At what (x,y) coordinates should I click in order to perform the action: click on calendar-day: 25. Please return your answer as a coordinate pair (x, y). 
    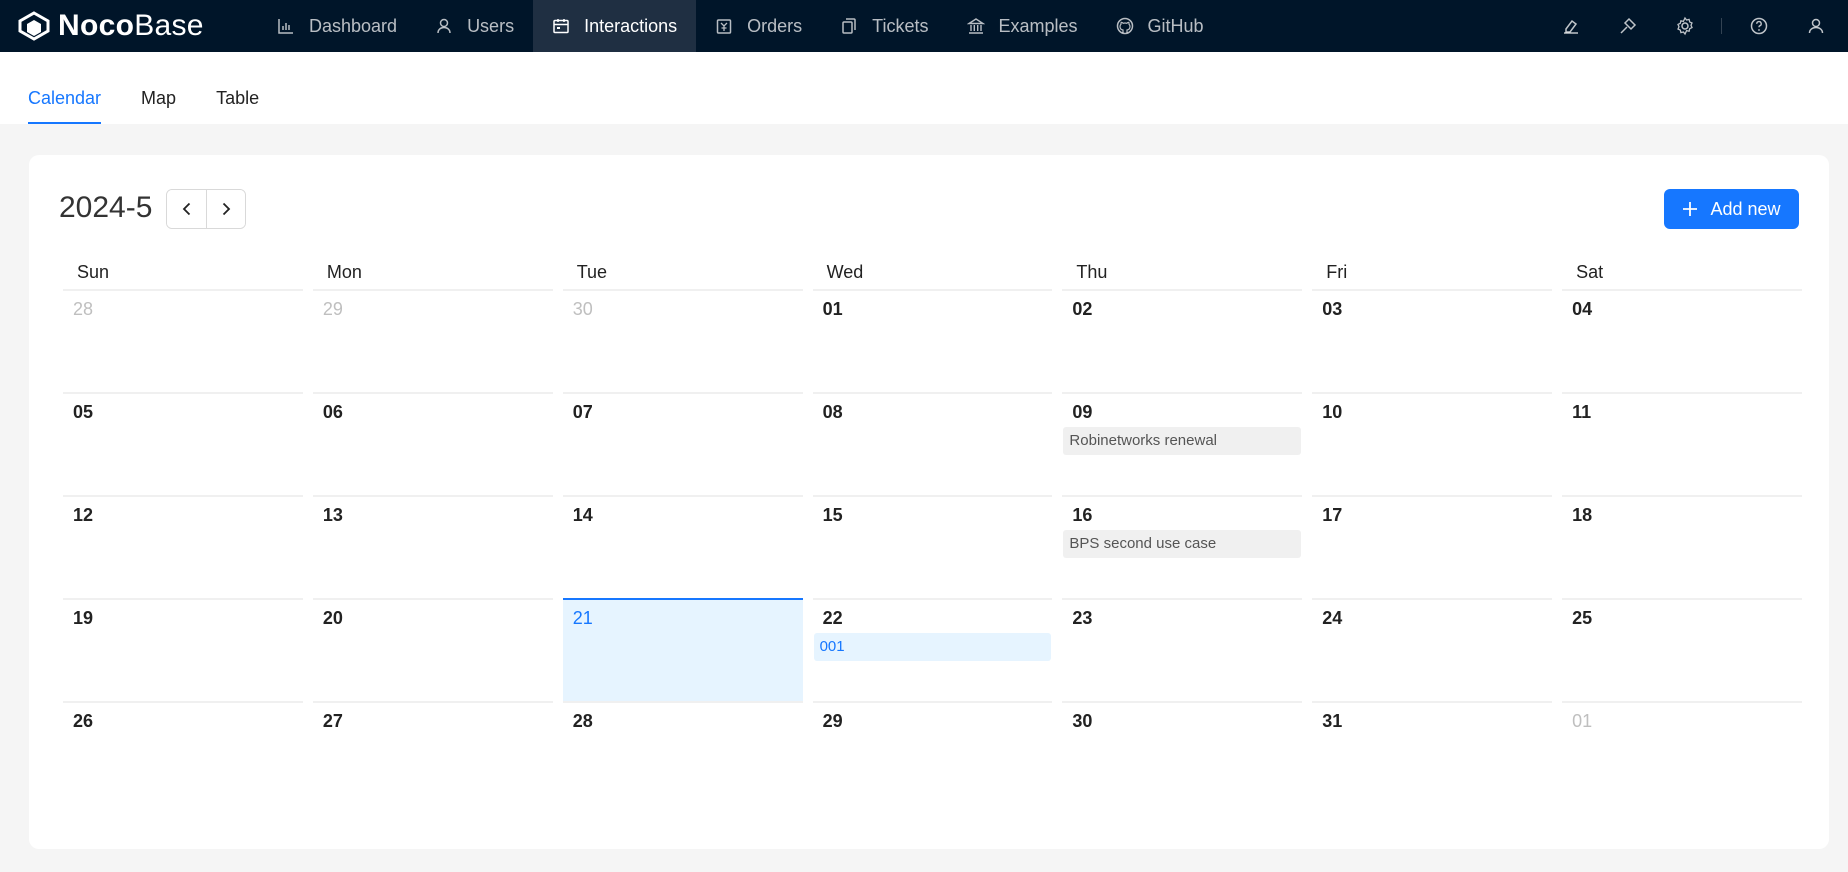
    Looking at the image, I should click on (1682, 649).